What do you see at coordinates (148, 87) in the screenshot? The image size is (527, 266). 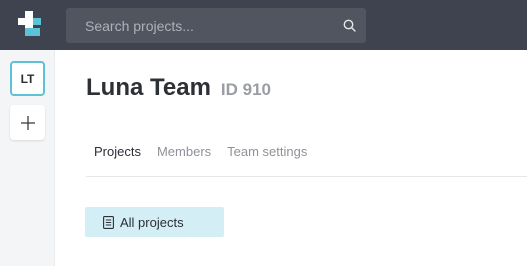 I see `team-name: Luna Team` at bounding box center [148, 87].